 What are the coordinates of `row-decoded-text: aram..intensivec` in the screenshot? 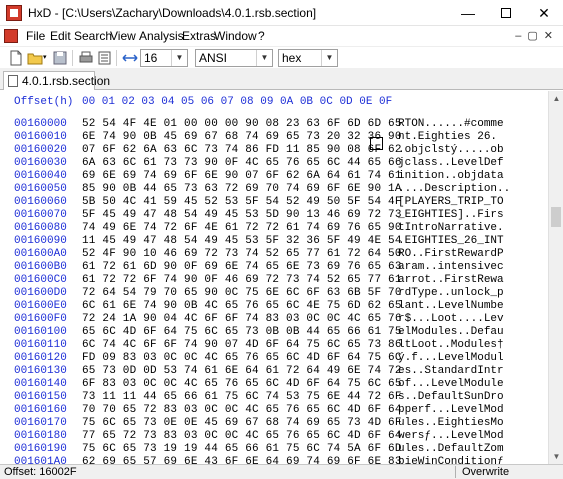 It's located at (451, 267).